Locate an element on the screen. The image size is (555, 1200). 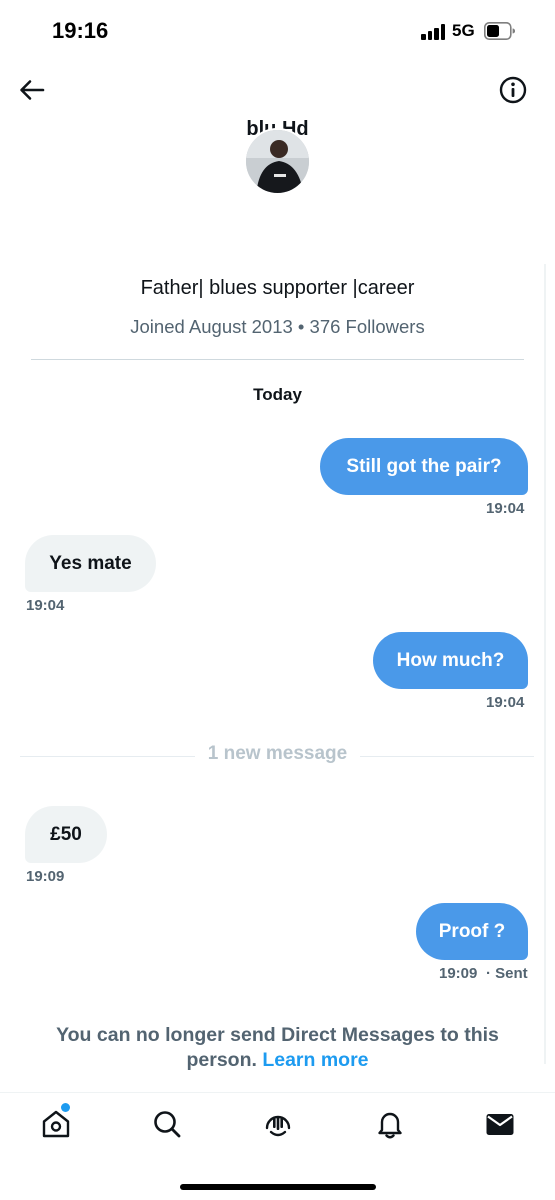
profile-divider is located at coordinates (277, 359).